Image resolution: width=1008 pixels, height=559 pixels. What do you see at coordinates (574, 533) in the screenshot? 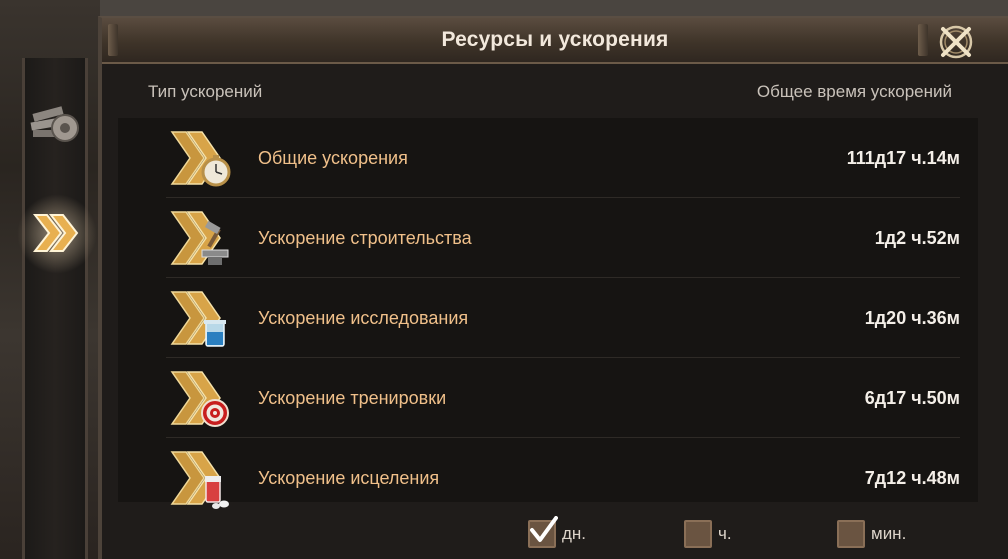
I see `filter-label: дн.` at bounding box center [574, 533].